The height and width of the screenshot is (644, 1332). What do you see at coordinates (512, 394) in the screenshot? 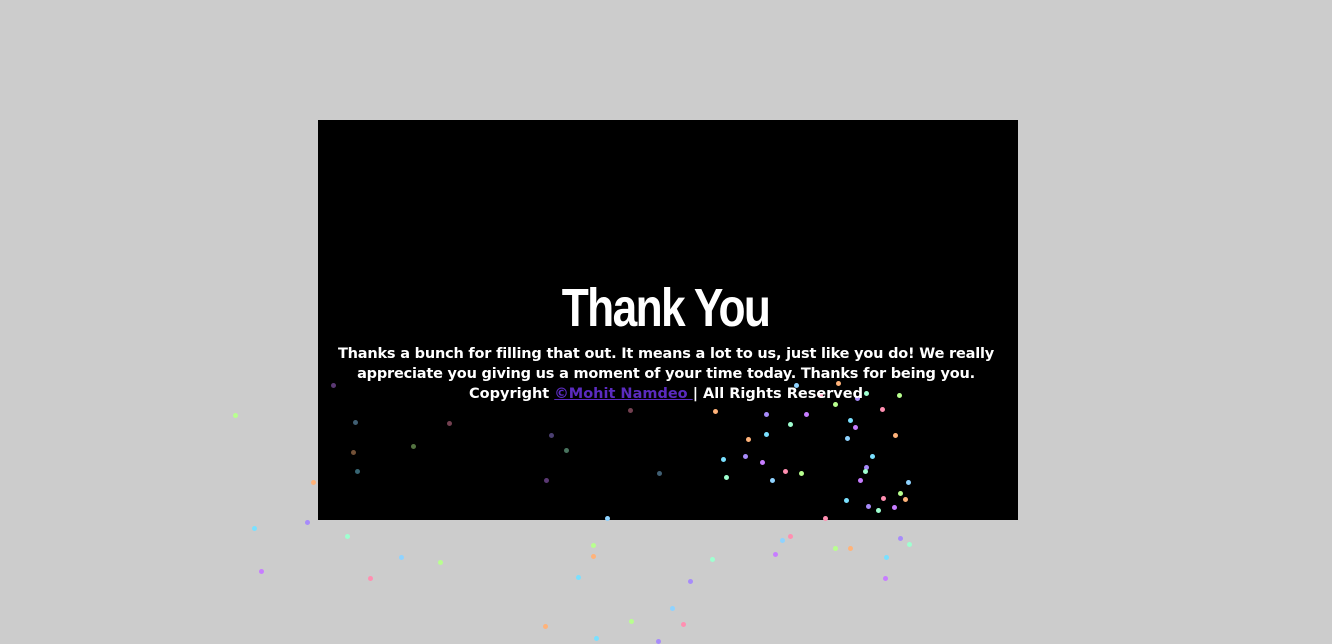
I see `copyright-prefix: Copyright` at bounding box center [512, 394].